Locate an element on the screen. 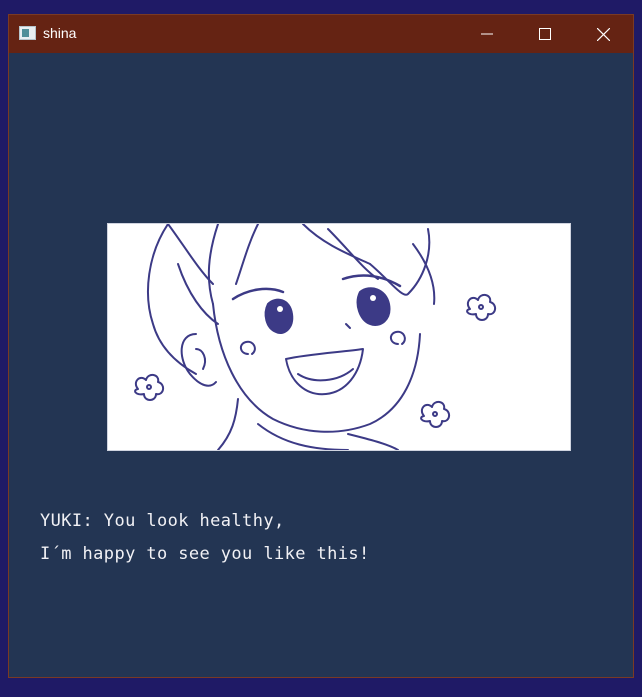  minimize-button is located at coordinates (487, 34).